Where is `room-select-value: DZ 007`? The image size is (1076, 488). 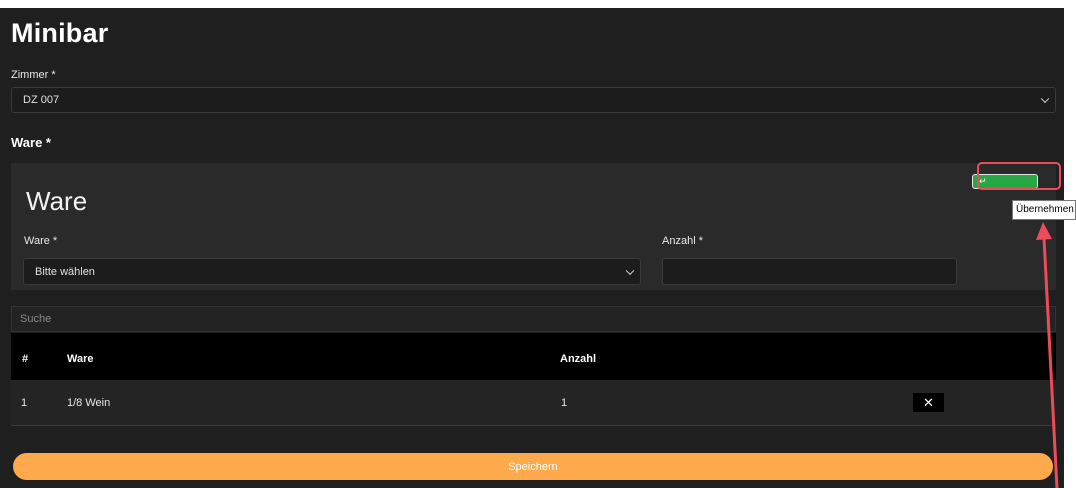
room-select-value: DZ 007 is located at coordinates (41, 100).